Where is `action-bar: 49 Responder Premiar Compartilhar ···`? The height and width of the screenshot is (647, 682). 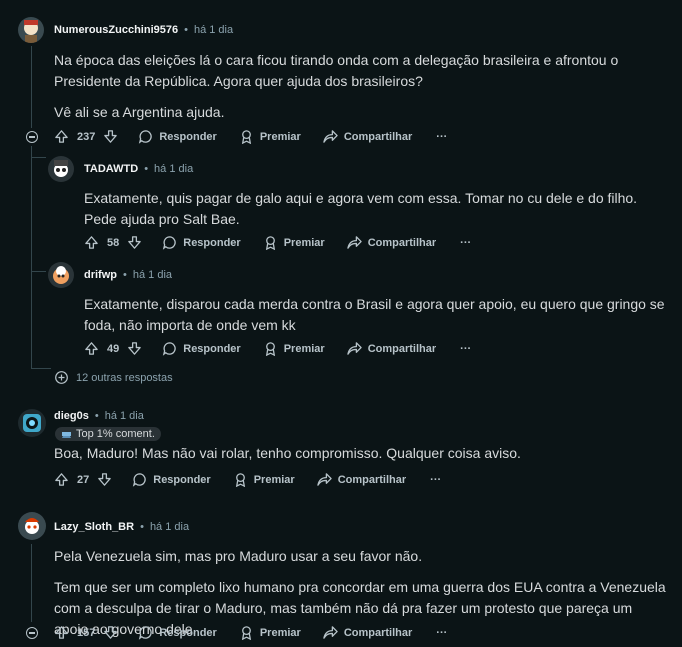
action-bar: 49 Responder Premiar Compartilhar ··· is located at coordinates (277, 348).